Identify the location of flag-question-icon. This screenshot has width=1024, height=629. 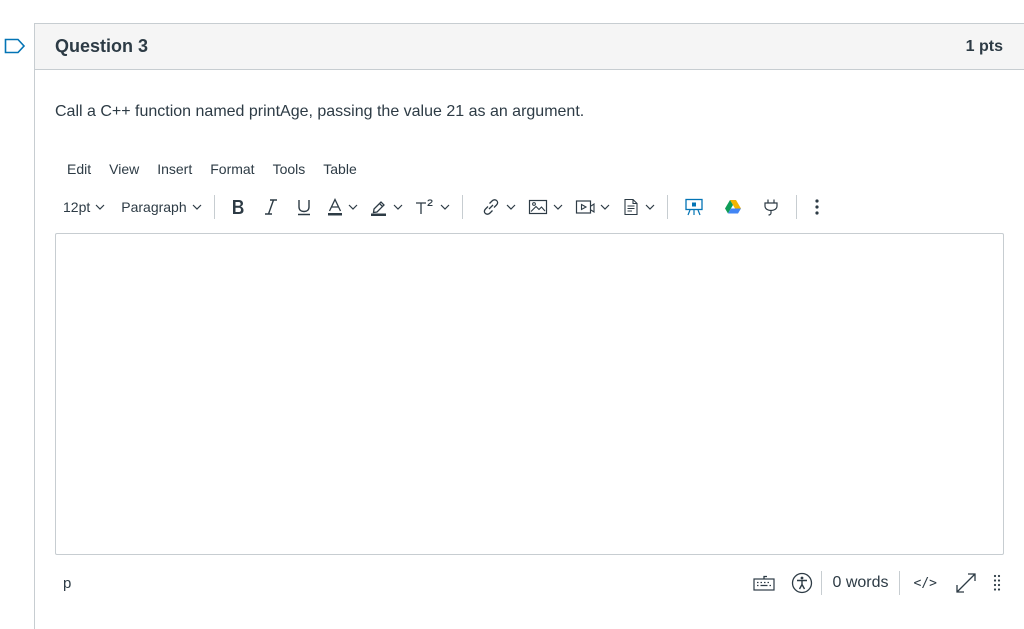
(15, 46).